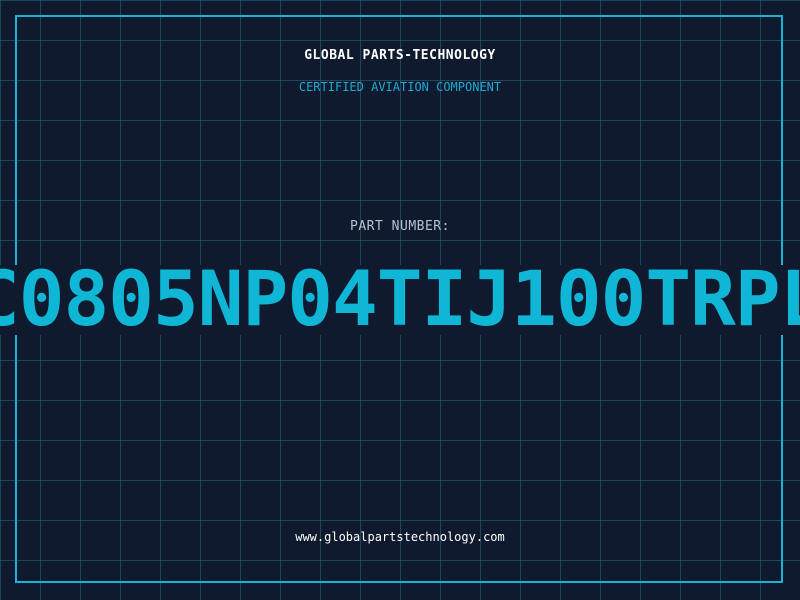 The height and width of the screenshot is (600, 800). Describe the element at coordinates (400, 55) in the screenshot. I see `company-name: GLOBAL PARTS-TECHNOLOGY` at that location.